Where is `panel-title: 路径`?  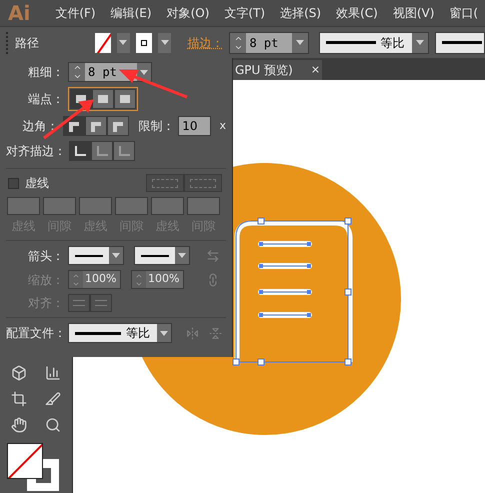 panel-title: 路径 is located at coordinates (27, 43).